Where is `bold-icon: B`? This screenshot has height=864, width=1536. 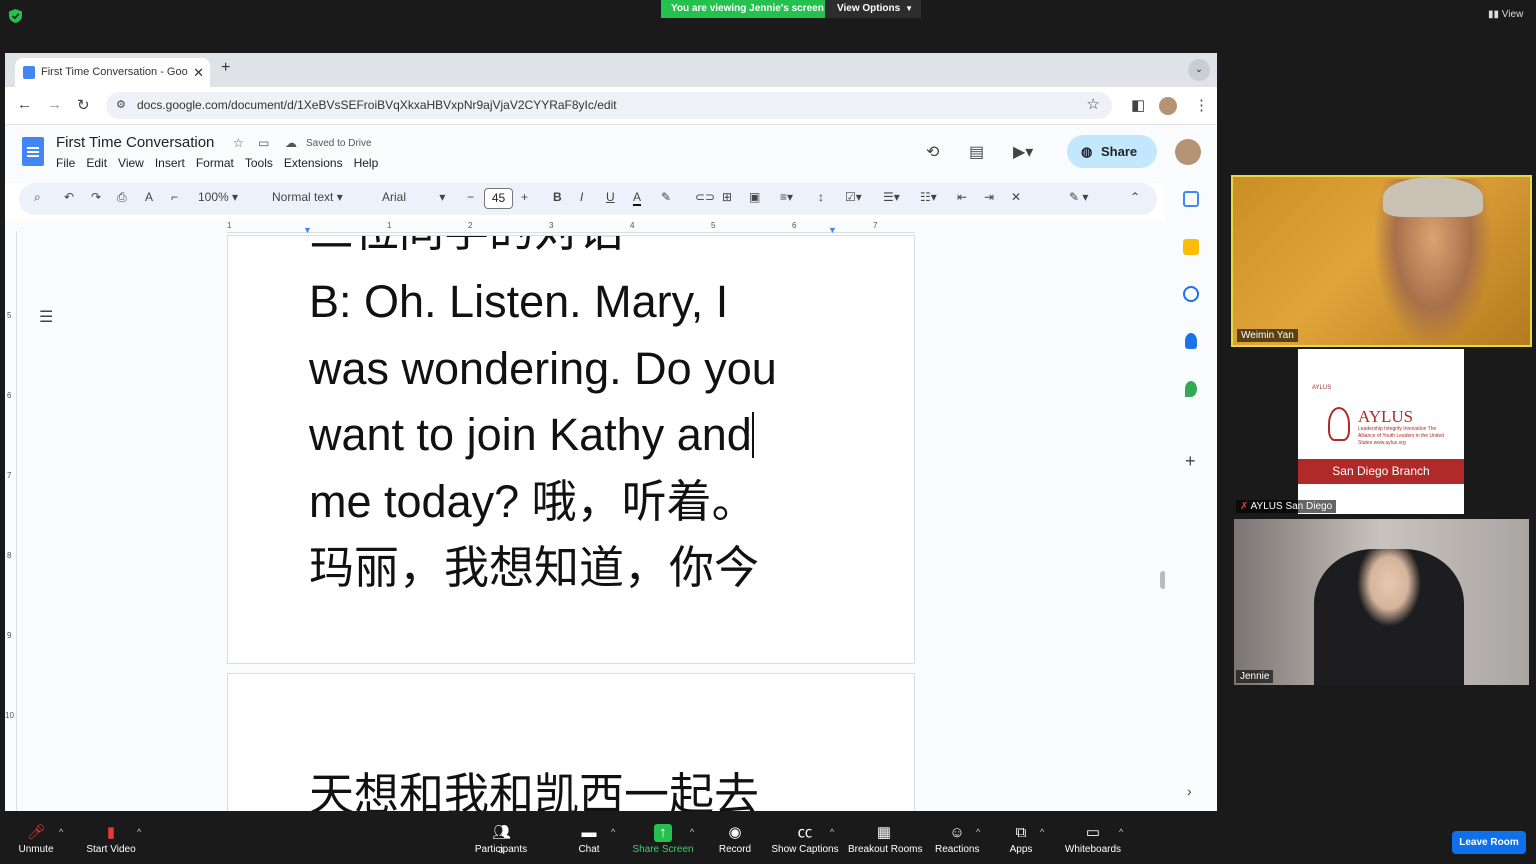 bold-icon: B is located at coordinates (557, 197).